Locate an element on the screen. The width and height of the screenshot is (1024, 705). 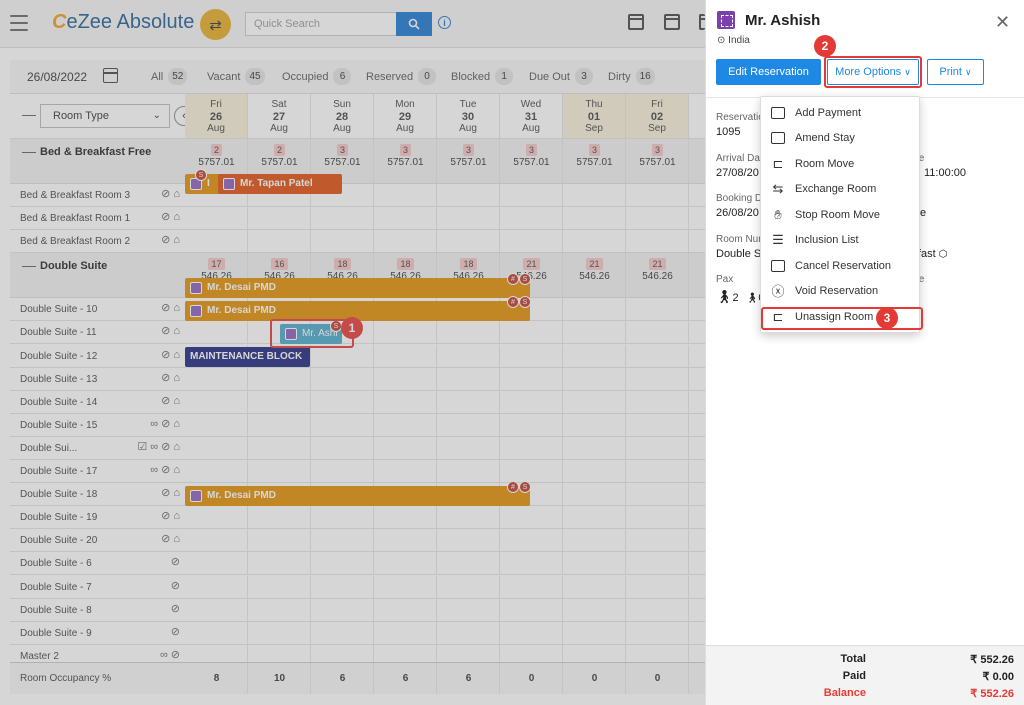
list-icon: ☰ is located at coordinates (778, 239).